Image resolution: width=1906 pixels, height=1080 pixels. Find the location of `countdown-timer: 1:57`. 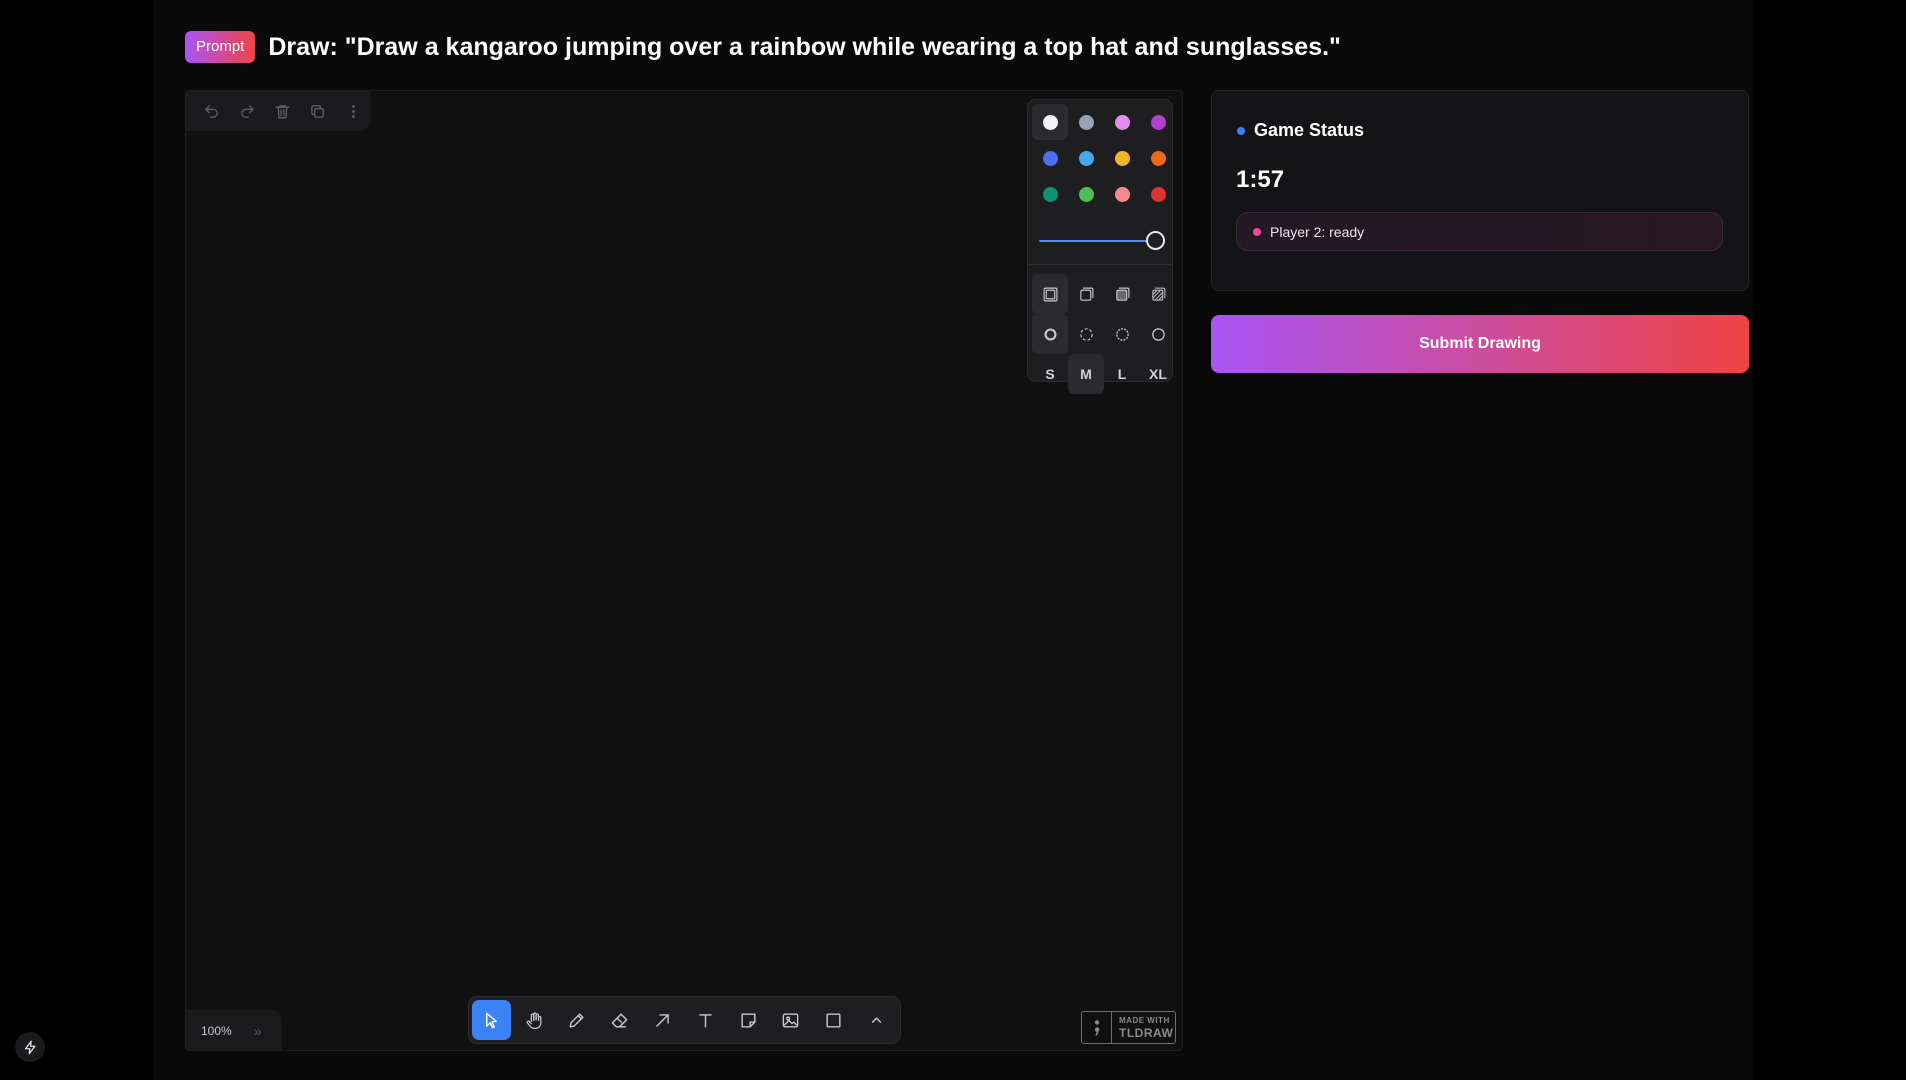

countdown-timer: 1:57 is located at coordinates (1260, 179).